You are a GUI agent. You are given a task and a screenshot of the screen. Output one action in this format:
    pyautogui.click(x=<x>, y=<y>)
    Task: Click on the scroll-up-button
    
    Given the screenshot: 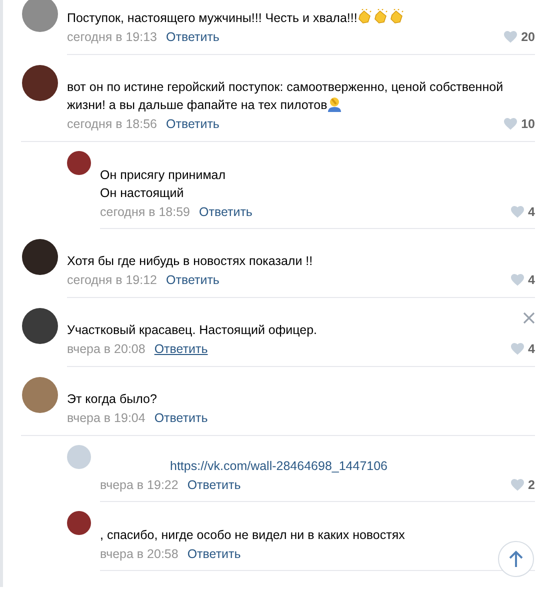 What is the action you would take?
    pyautogui.click(x=516, y=559)
    